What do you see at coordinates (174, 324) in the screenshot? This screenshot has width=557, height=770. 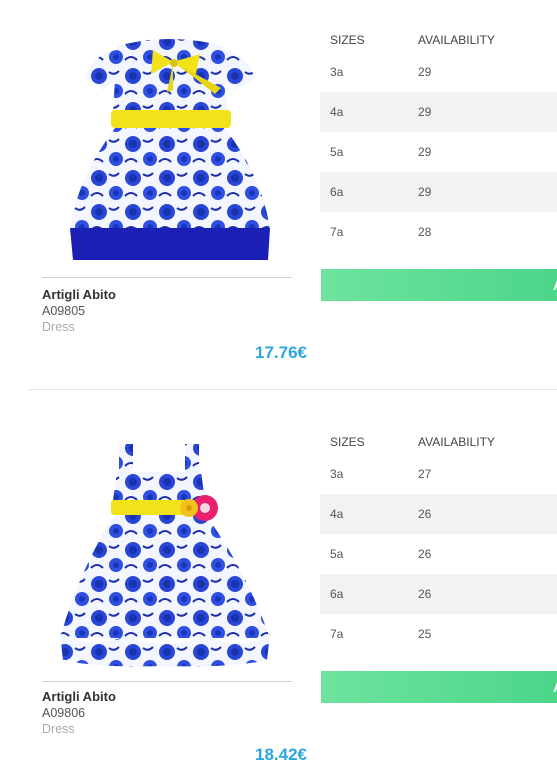 I see `product-info: Artigli Abito A09805 Dress 17.76€` at bounding box center [174, 324].